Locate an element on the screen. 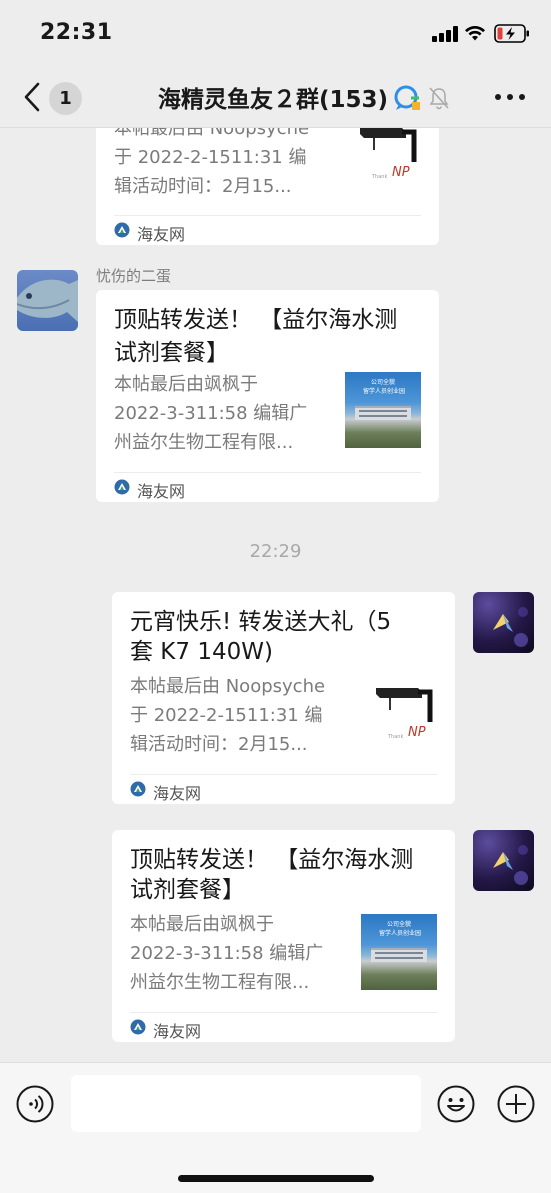  back-button is located at coordinates (33, 97).